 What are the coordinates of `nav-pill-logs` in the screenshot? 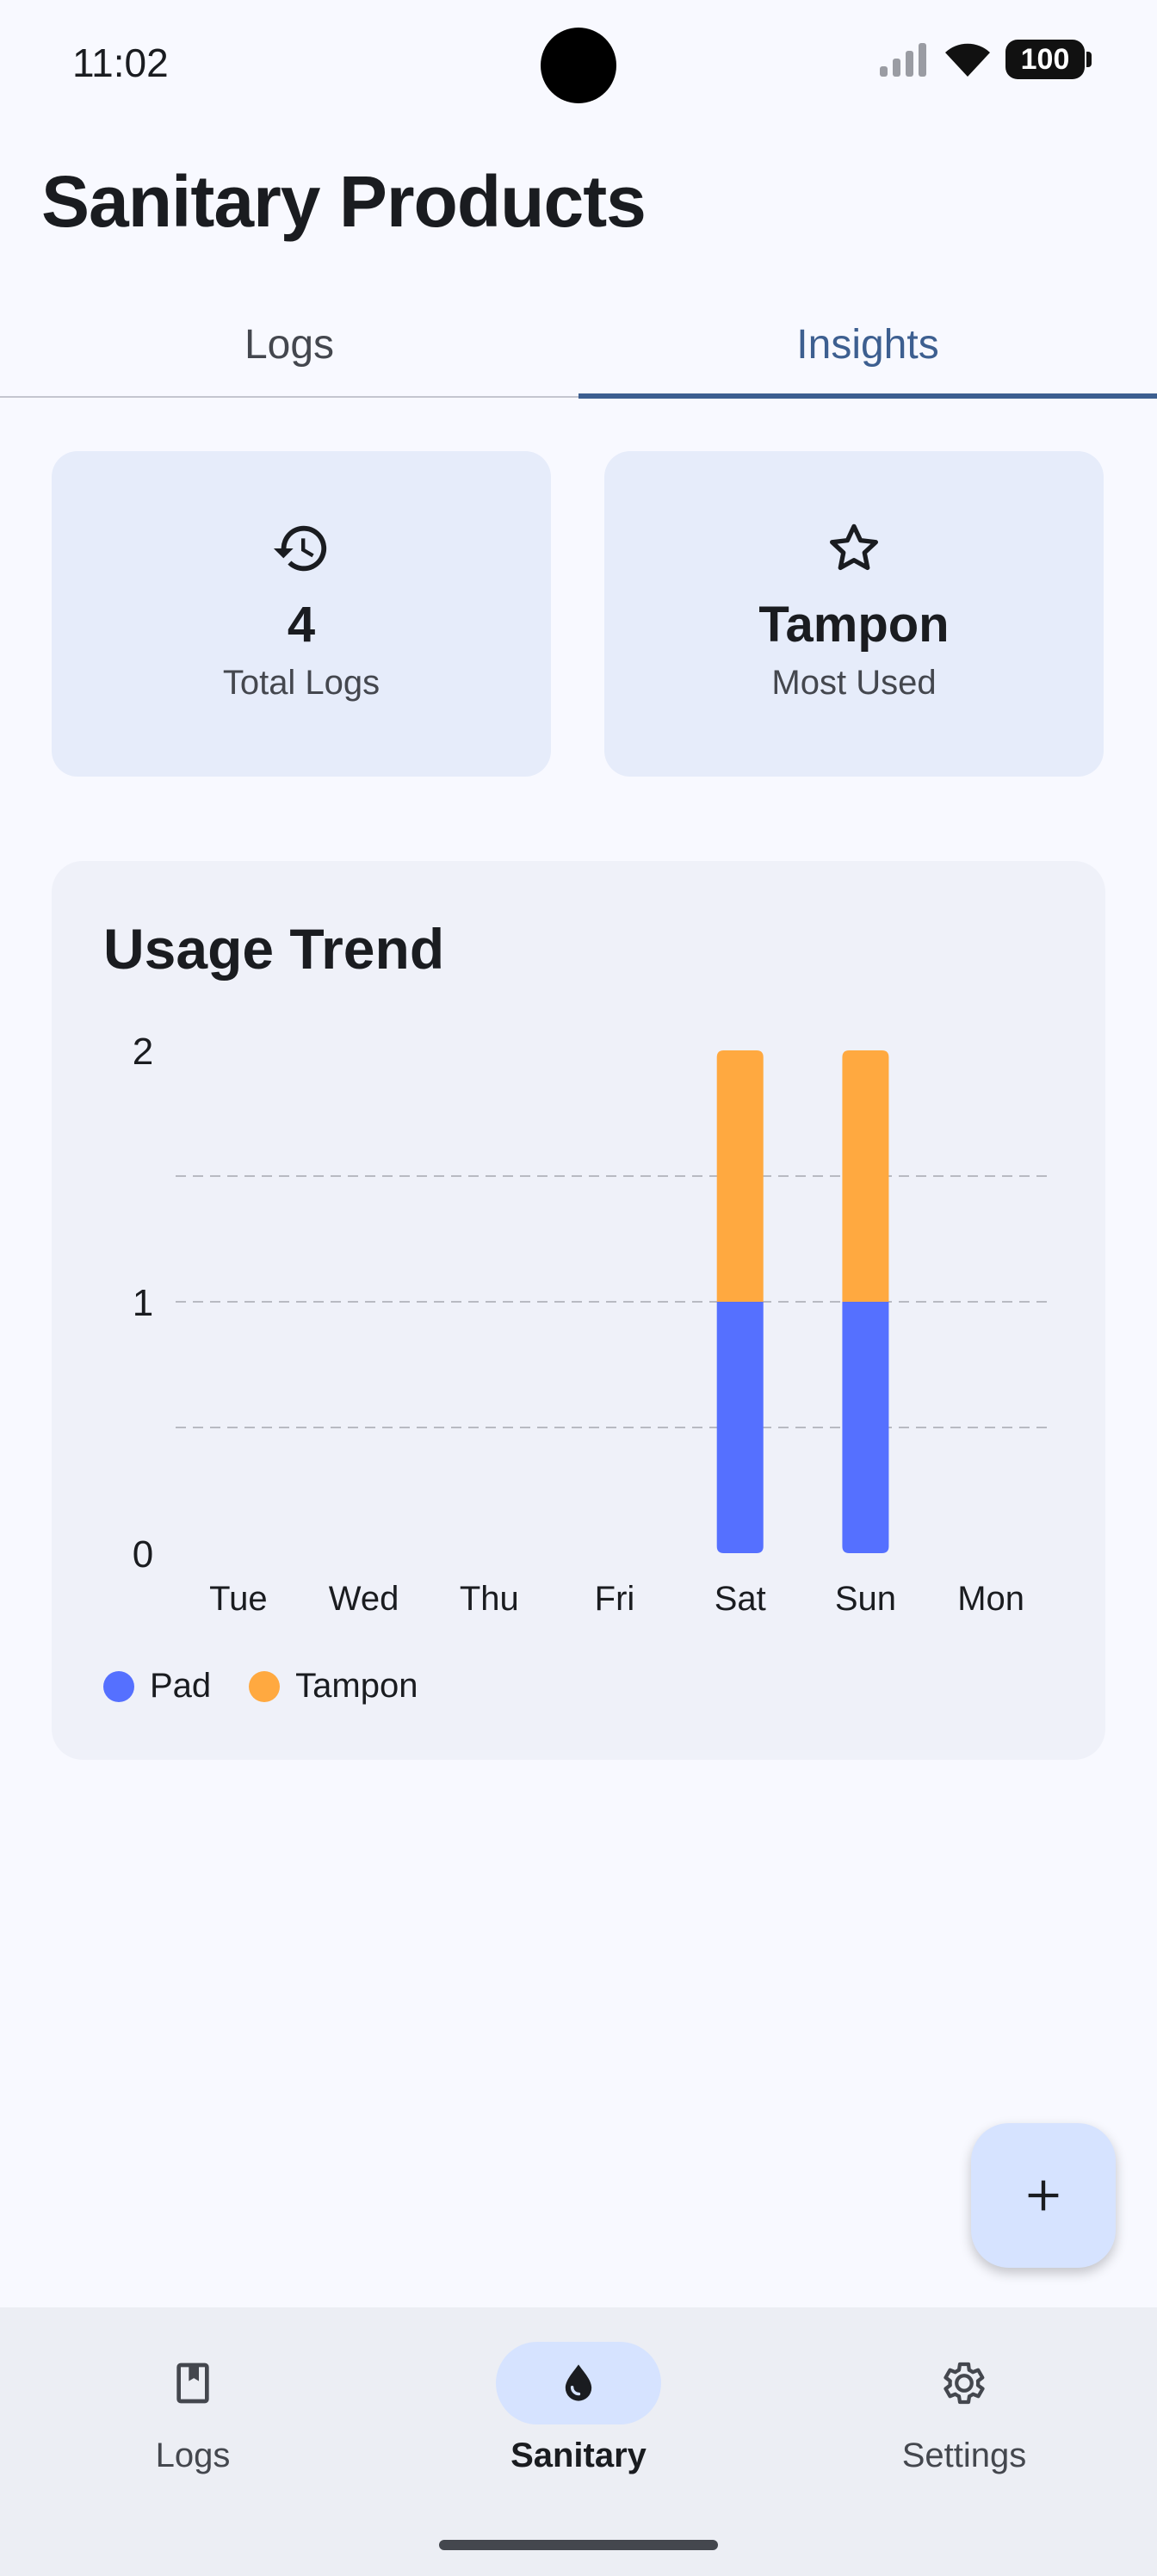 It's located at (193, 2383).